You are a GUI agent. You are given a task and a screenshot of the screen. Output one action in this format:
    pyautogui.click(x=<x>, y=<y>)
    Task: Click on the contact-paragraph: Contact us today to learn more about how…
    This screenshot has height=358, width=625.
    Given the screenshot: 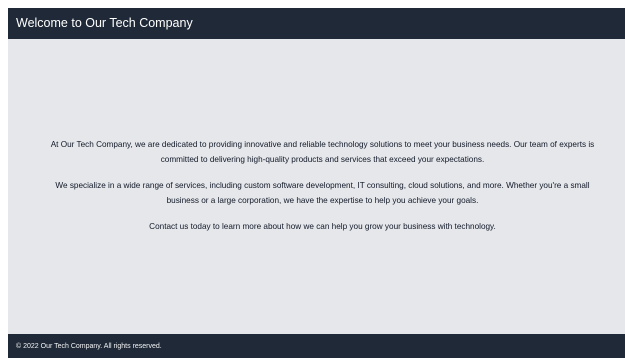 What is the action you would take?
    pyautogui.click(x=322, y=227)
    